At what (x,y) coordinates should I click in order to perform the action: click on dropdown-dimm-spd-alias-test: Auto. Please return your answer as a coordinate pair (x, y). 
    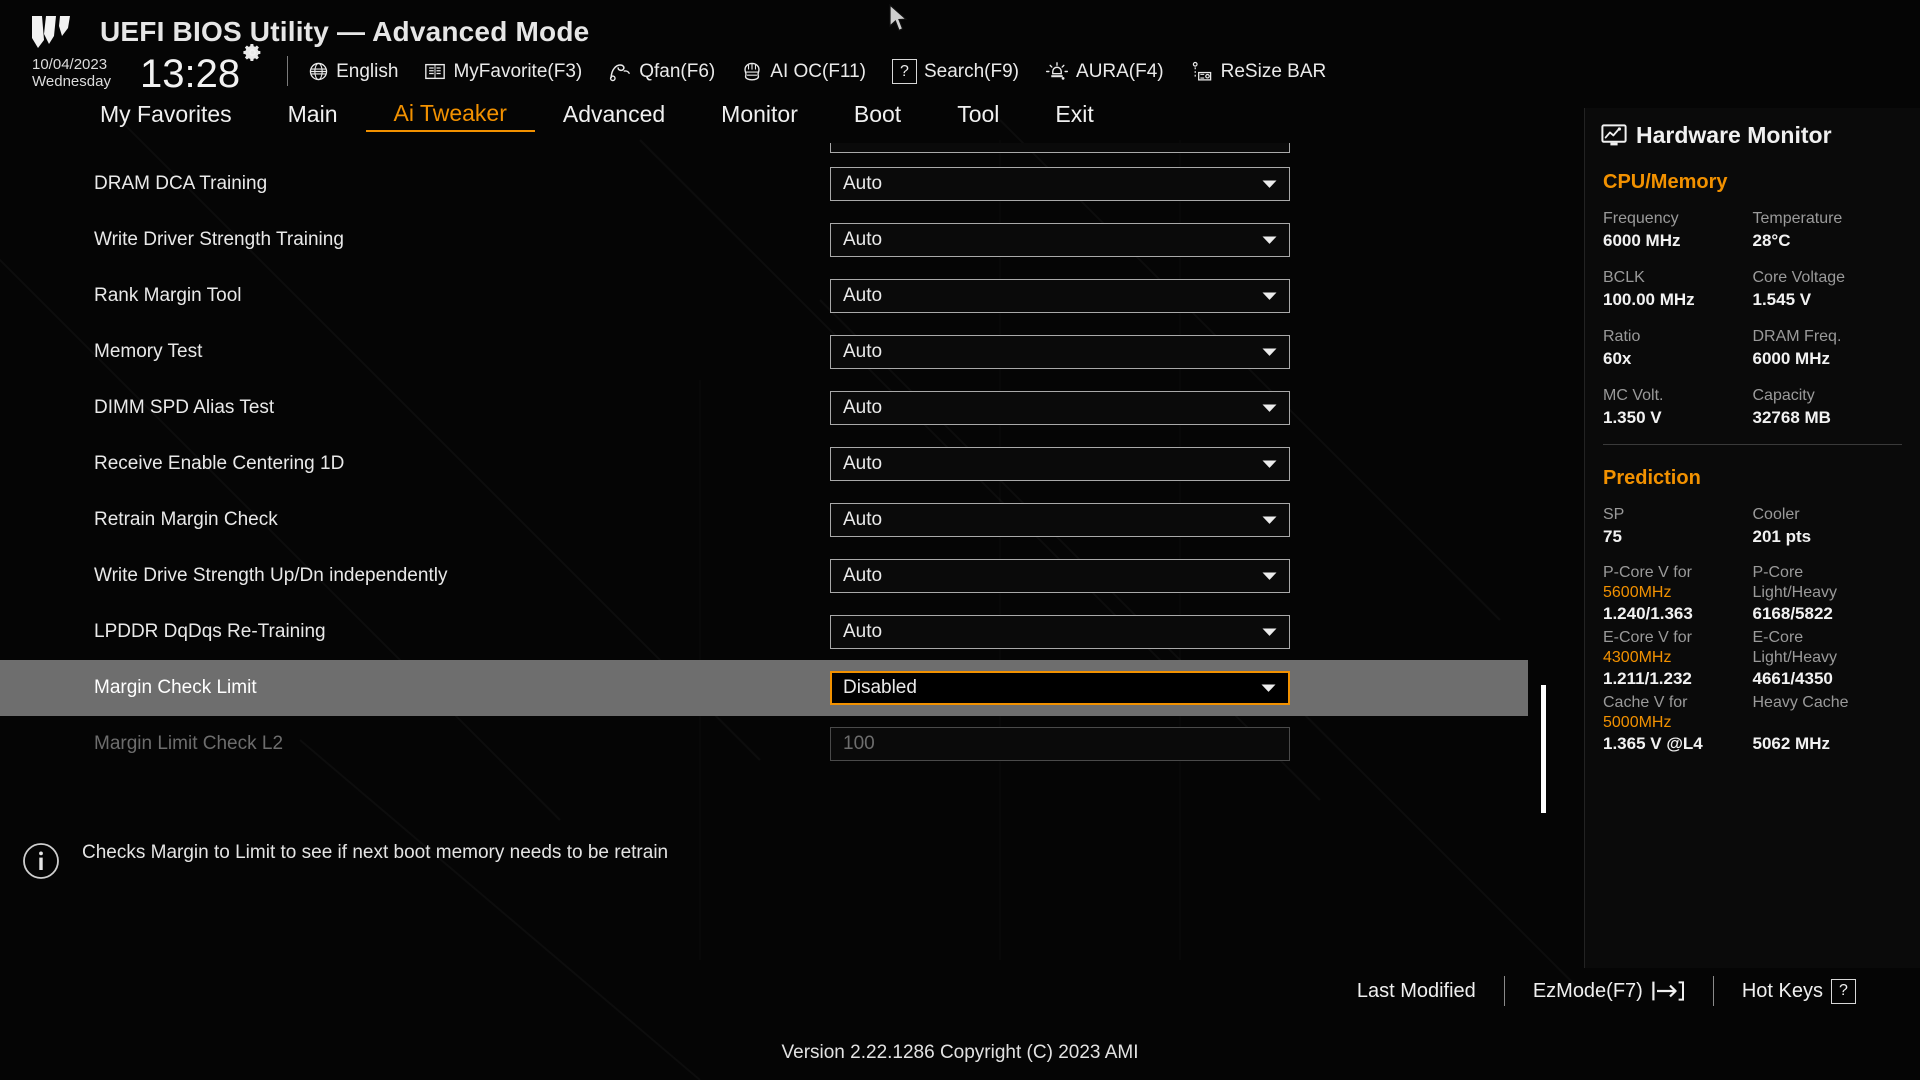
    Looking at the image, I should click on (1060, 408).